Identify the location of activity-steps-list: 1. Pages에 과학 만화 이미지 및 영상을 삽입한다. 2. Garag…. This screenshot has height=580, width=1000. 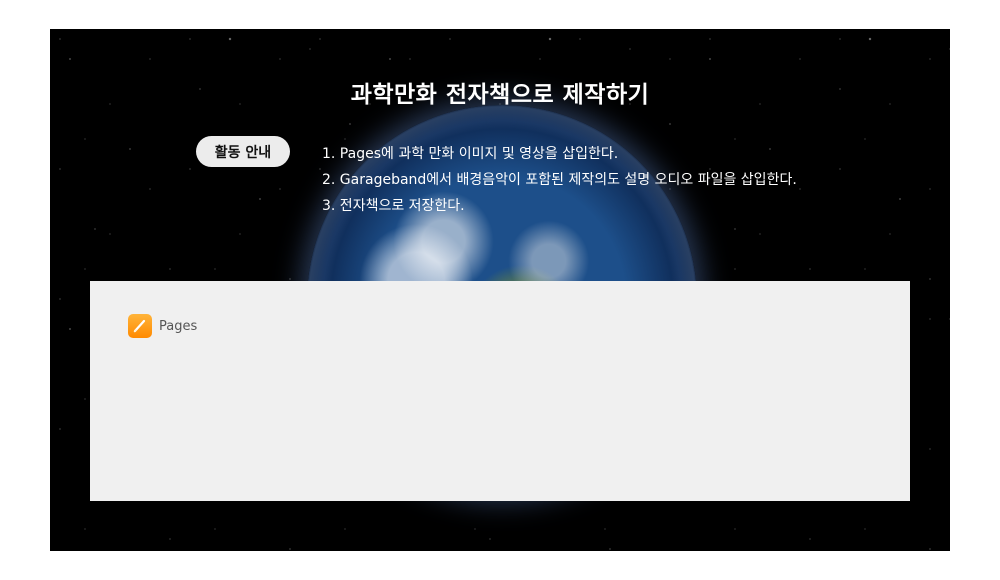
(559, 180).